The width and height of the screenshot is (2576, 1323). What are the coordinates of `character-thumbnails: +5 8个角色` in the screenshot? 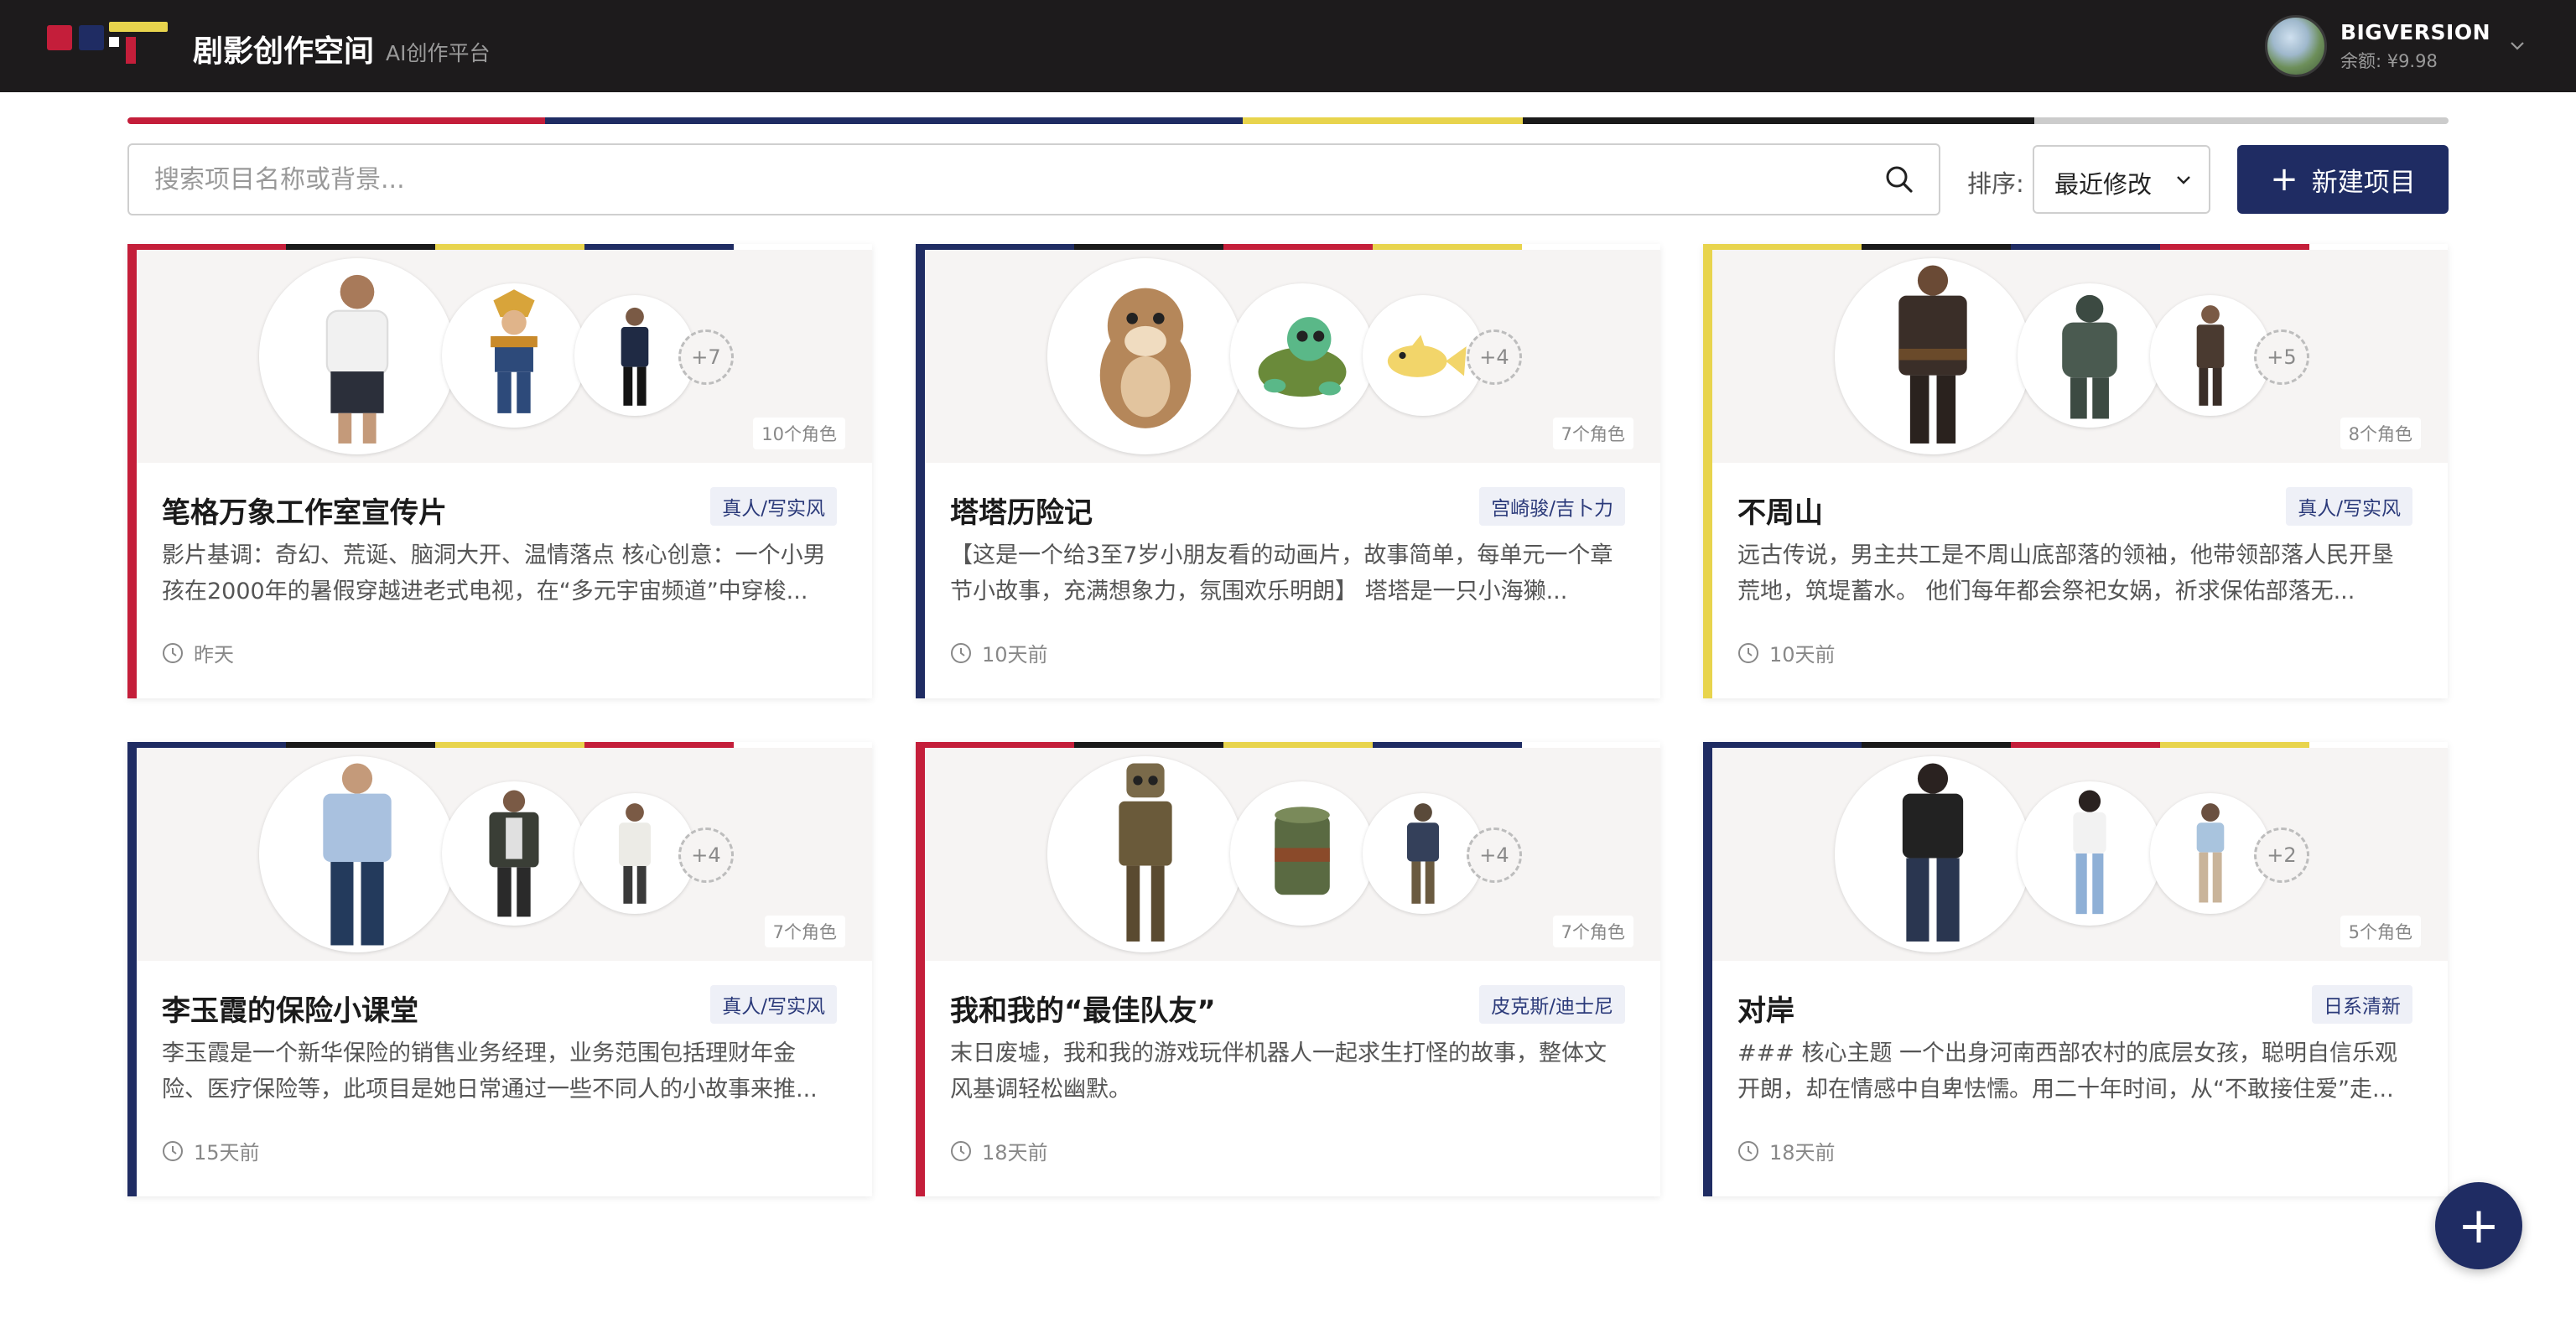 It's located at (2080, 356).